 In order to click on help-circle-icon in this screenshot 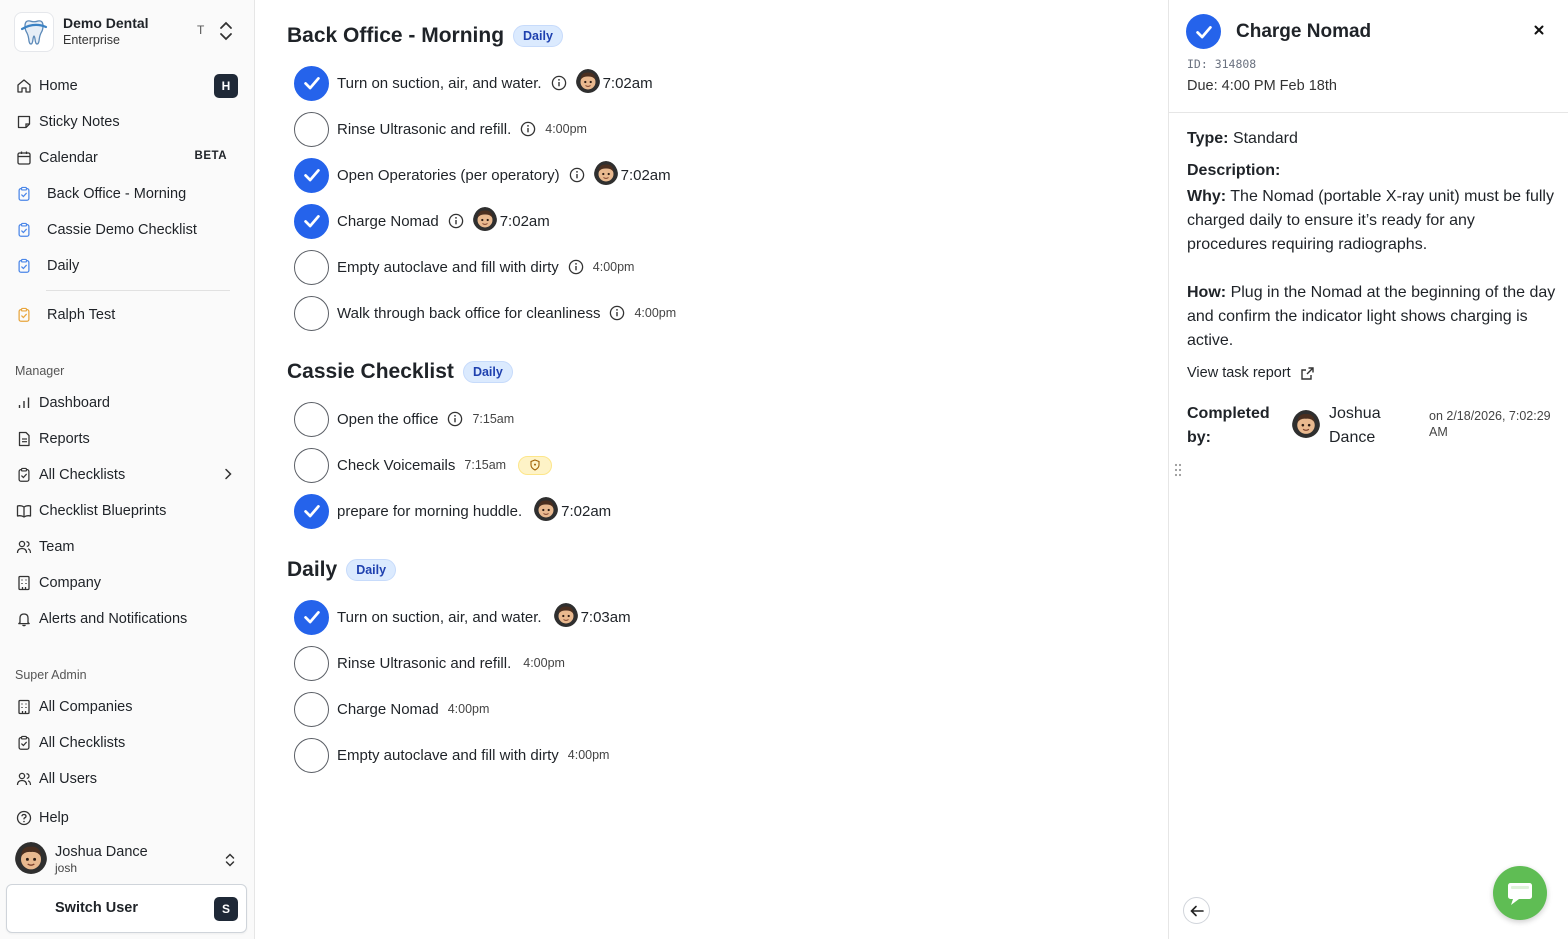, I will do `click(24, 818)`.